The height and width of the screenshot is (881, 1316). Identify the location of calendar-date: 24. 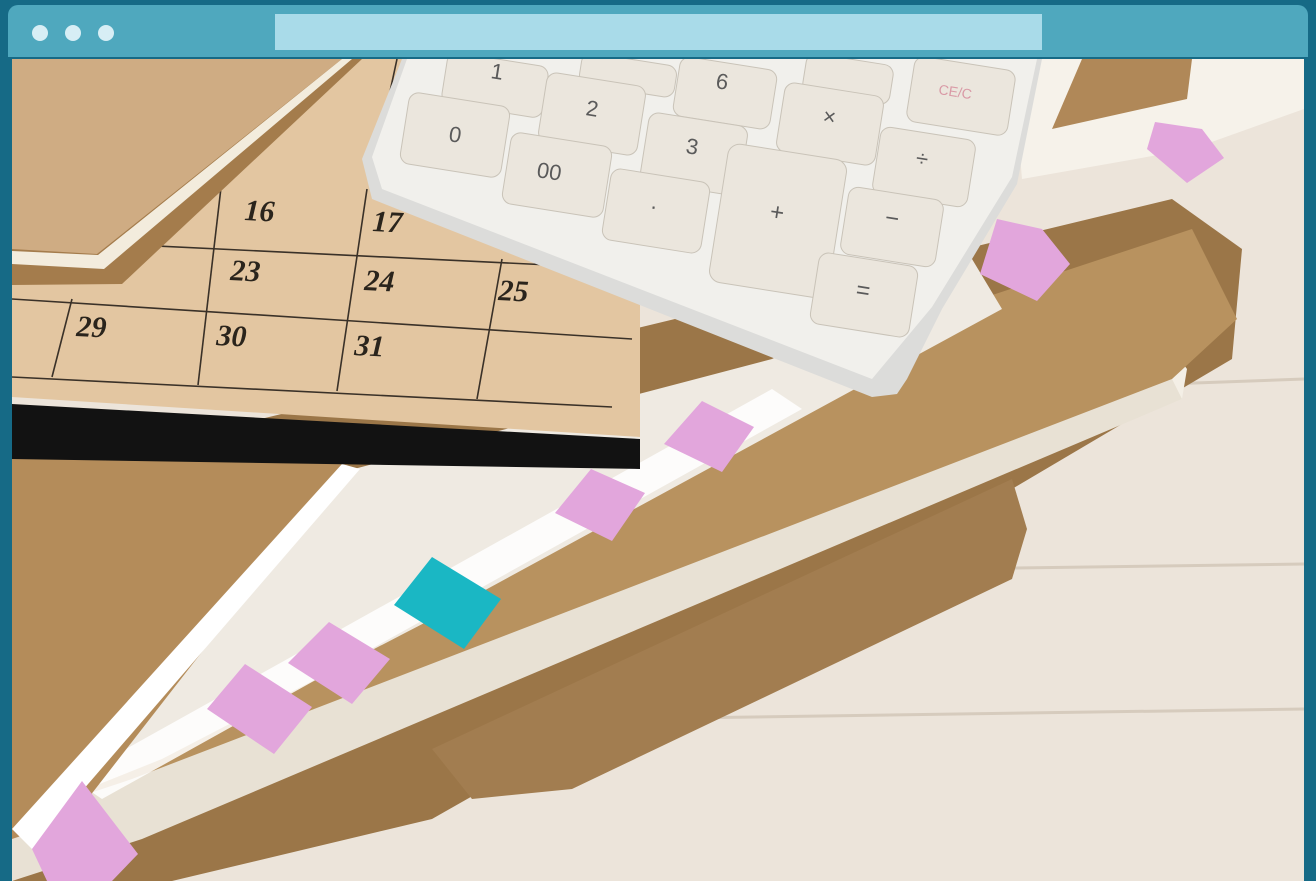
(379, 281).